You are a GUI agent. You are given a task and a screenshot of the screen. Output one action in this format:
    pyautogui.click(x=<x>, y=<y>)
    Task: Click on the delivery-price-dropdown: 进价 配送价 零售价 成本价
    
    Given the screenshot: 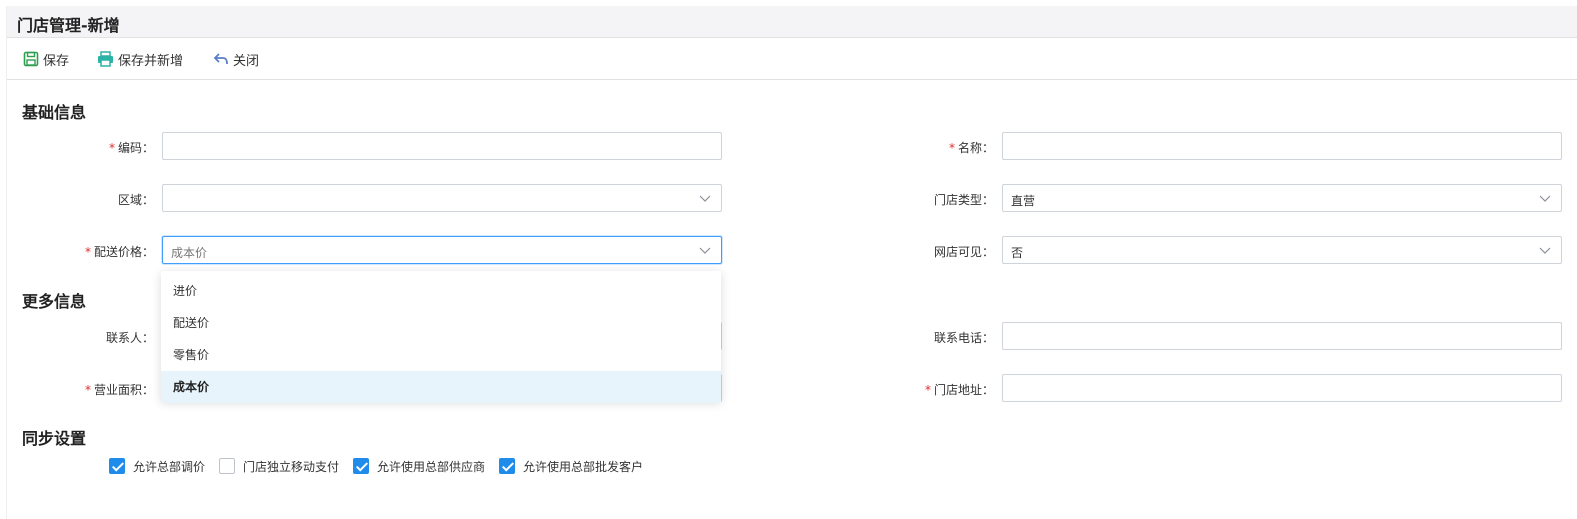 What is the action you would take?
    pyautogui.click(x=441, y=337)
    